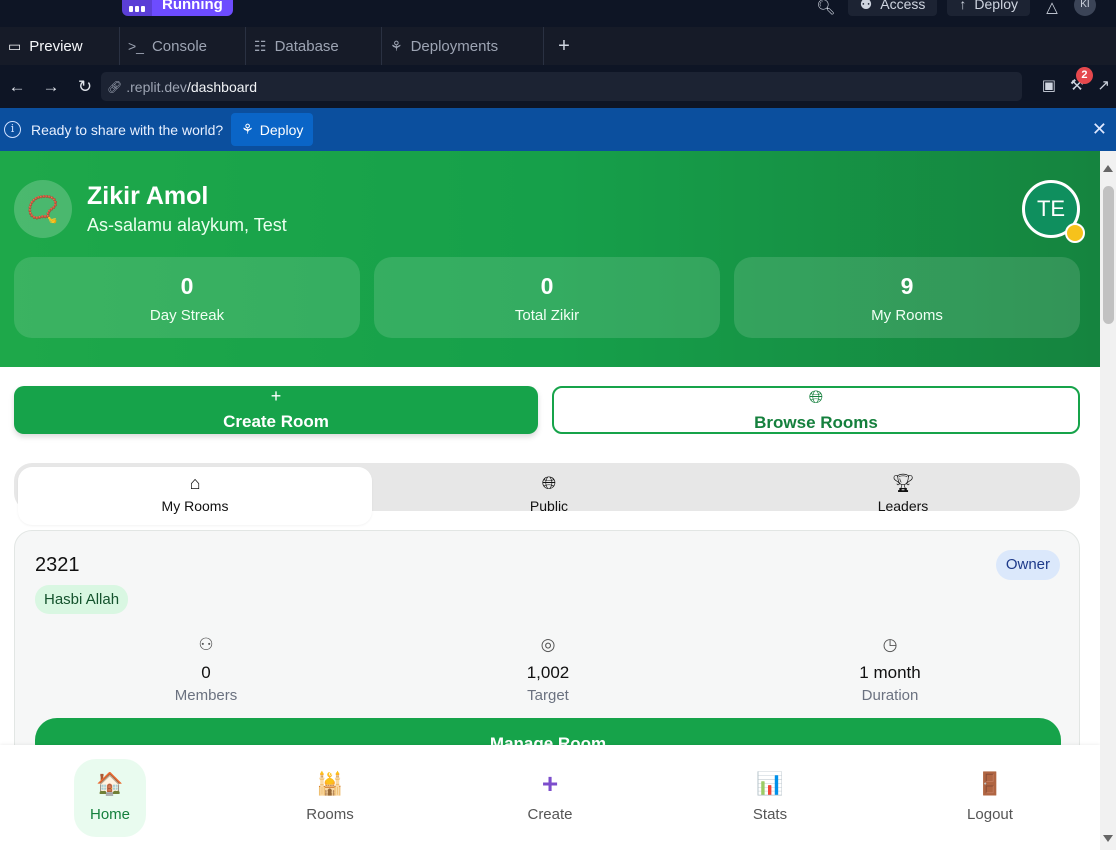 Image resolution: width=1116 pixels, height=850 pixels. I want to click on room-name: 2321, so click(57, 565).